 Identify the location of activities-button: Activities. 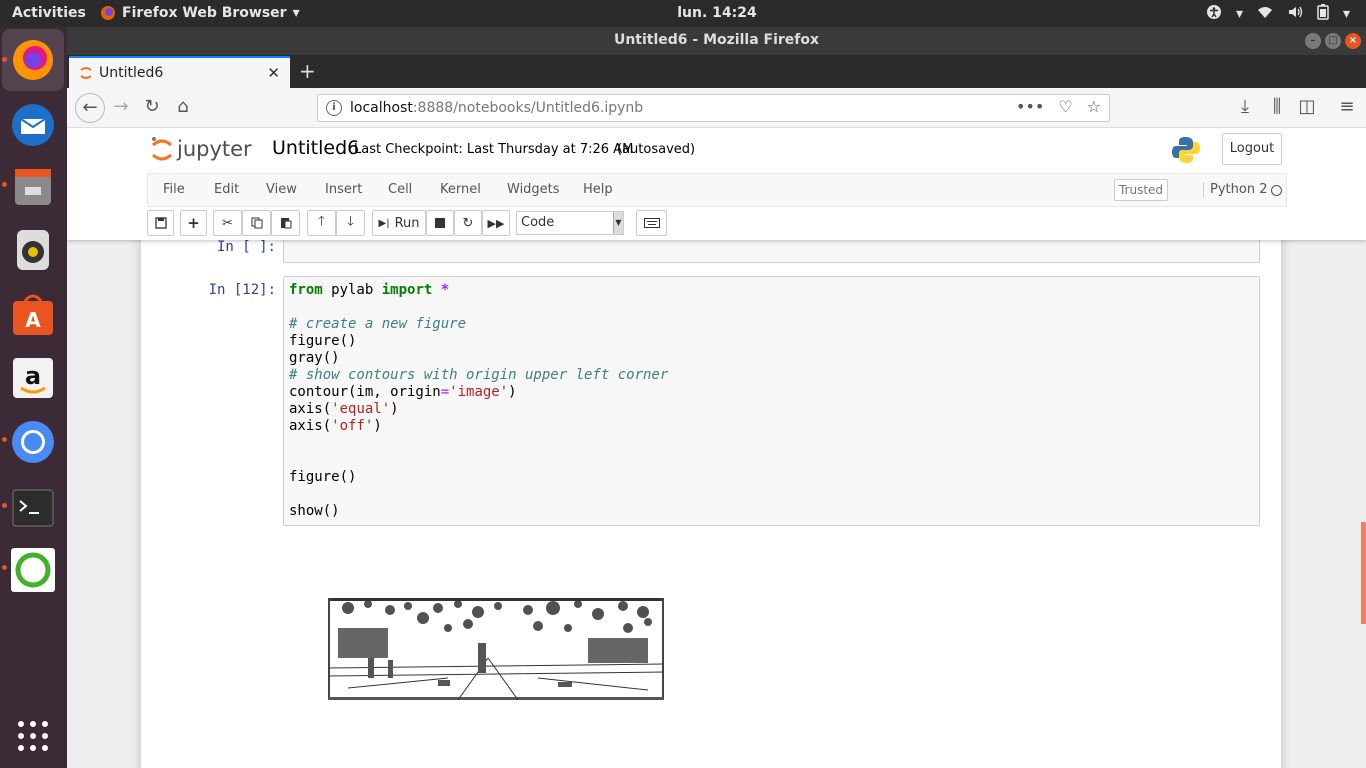
(49, 13).